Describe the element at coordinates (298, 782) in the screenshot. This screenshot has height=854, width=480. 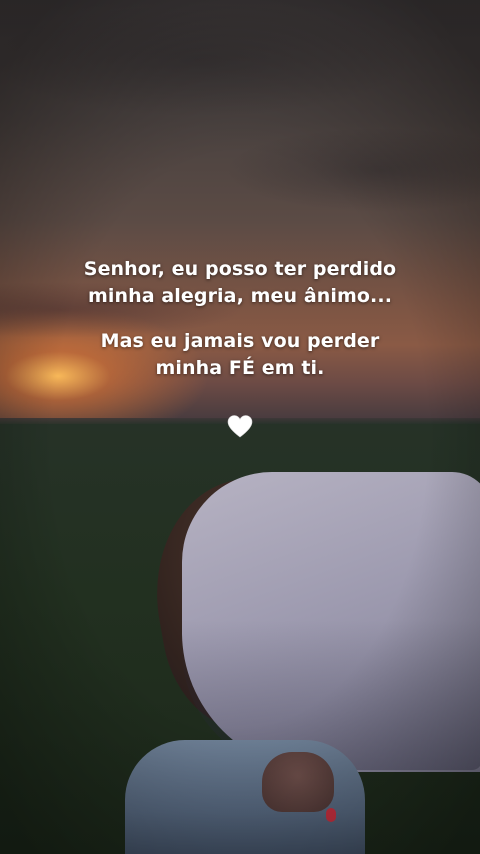
I see `hand` at that location.